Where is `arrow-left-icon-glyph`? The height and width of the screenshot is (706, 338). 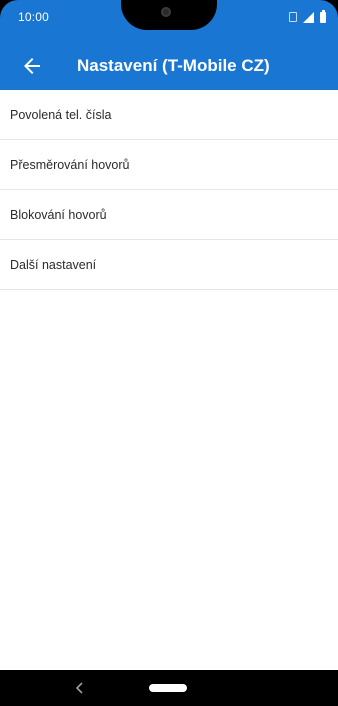 arrow-left-icon-glyph is located at coordinates (32, 66).